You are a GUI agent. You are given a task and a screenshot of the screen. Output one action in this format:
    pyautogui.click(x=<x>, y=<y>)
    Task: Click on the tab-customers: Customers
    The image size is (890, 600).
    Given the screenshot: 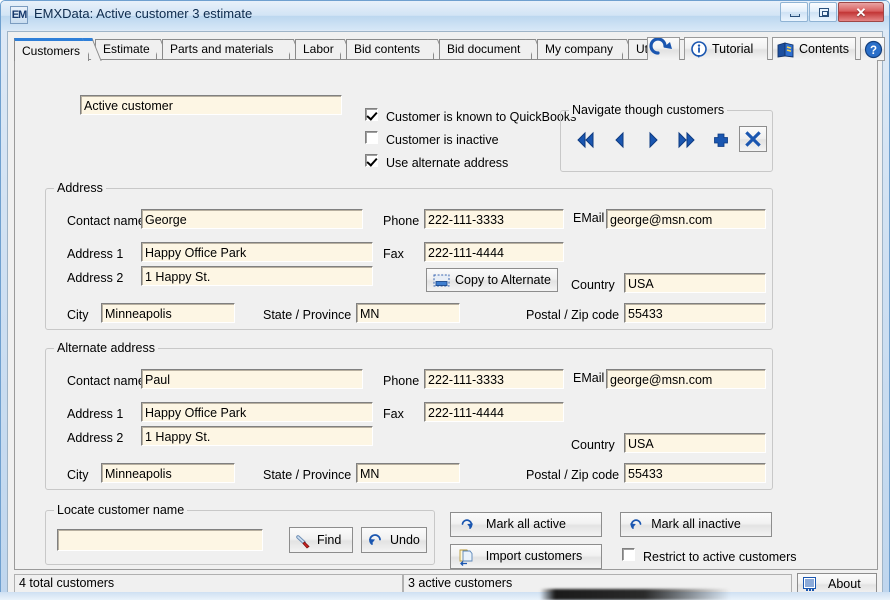 What is the action you would take?
    pyautogui.click(x=58, y=49)
    